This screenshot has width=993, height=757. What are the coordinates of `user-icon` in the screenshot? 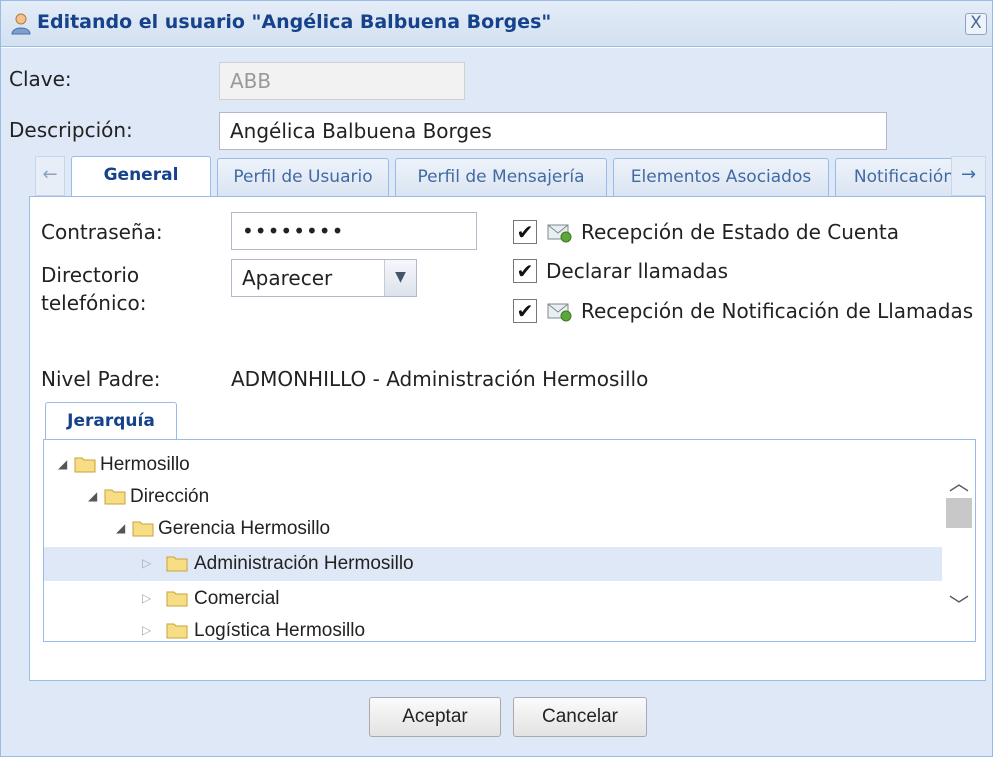 It's located at (21, 24).